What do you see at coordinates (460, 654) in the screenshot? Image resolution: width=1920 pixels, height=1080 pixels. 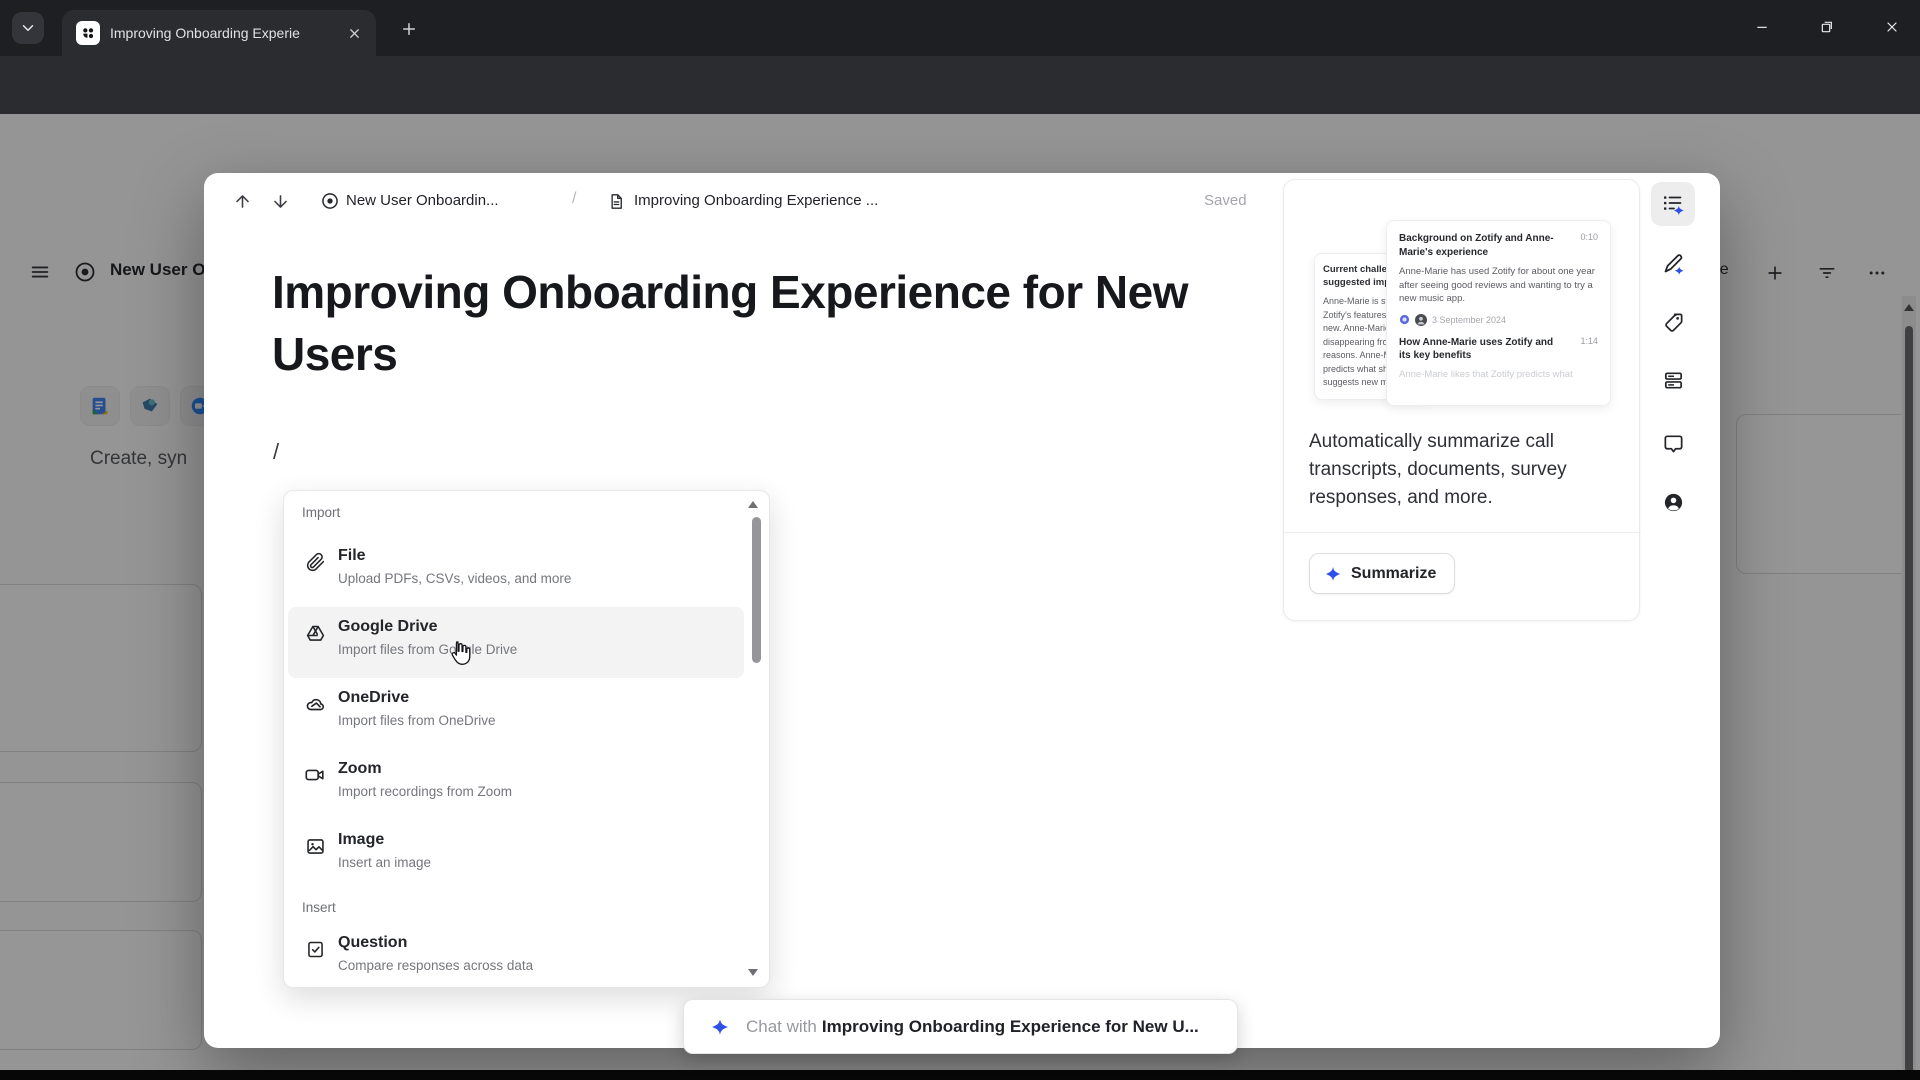 I see `mouse-cursor` at bounding box center [460, 654].